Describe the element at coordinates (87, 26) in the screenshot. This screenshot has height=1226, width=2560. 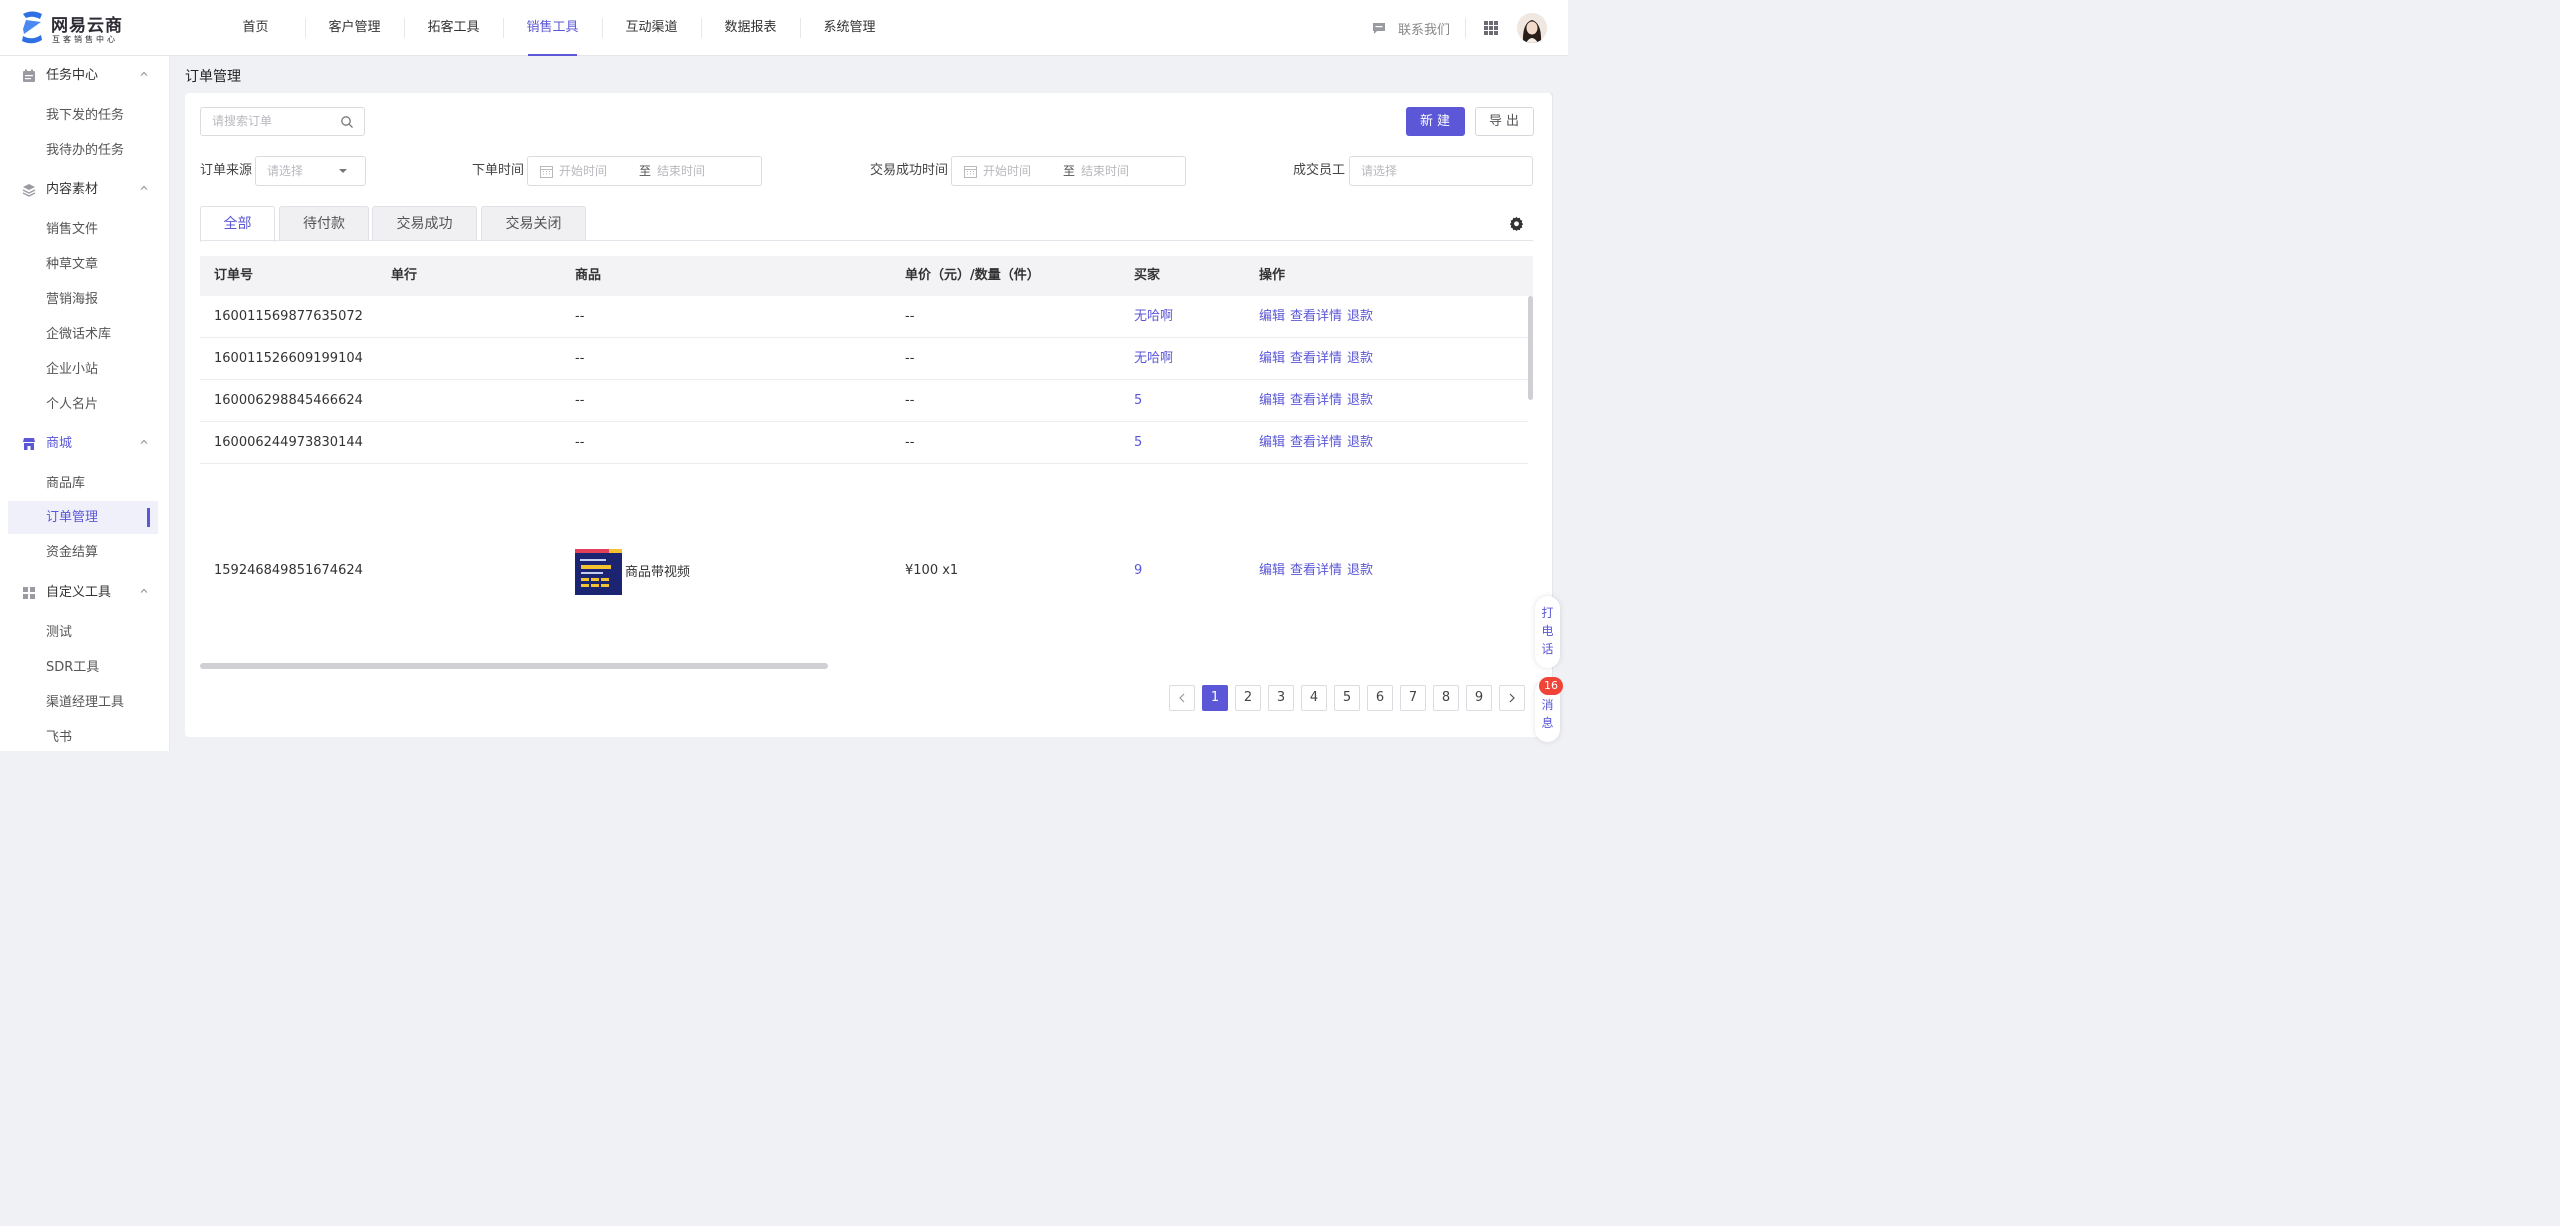
I see `brand-name: 网易云商` at that location.